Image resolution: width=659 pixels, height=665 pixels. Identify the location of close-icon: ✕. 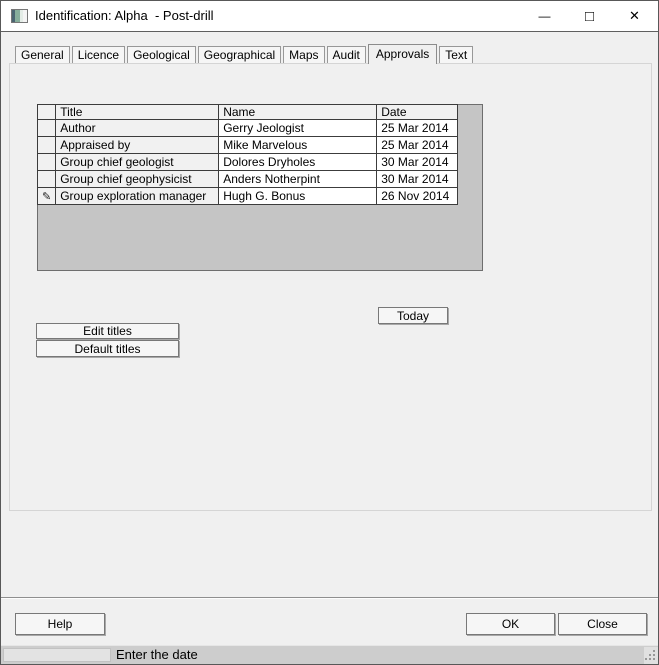
(634, 15).